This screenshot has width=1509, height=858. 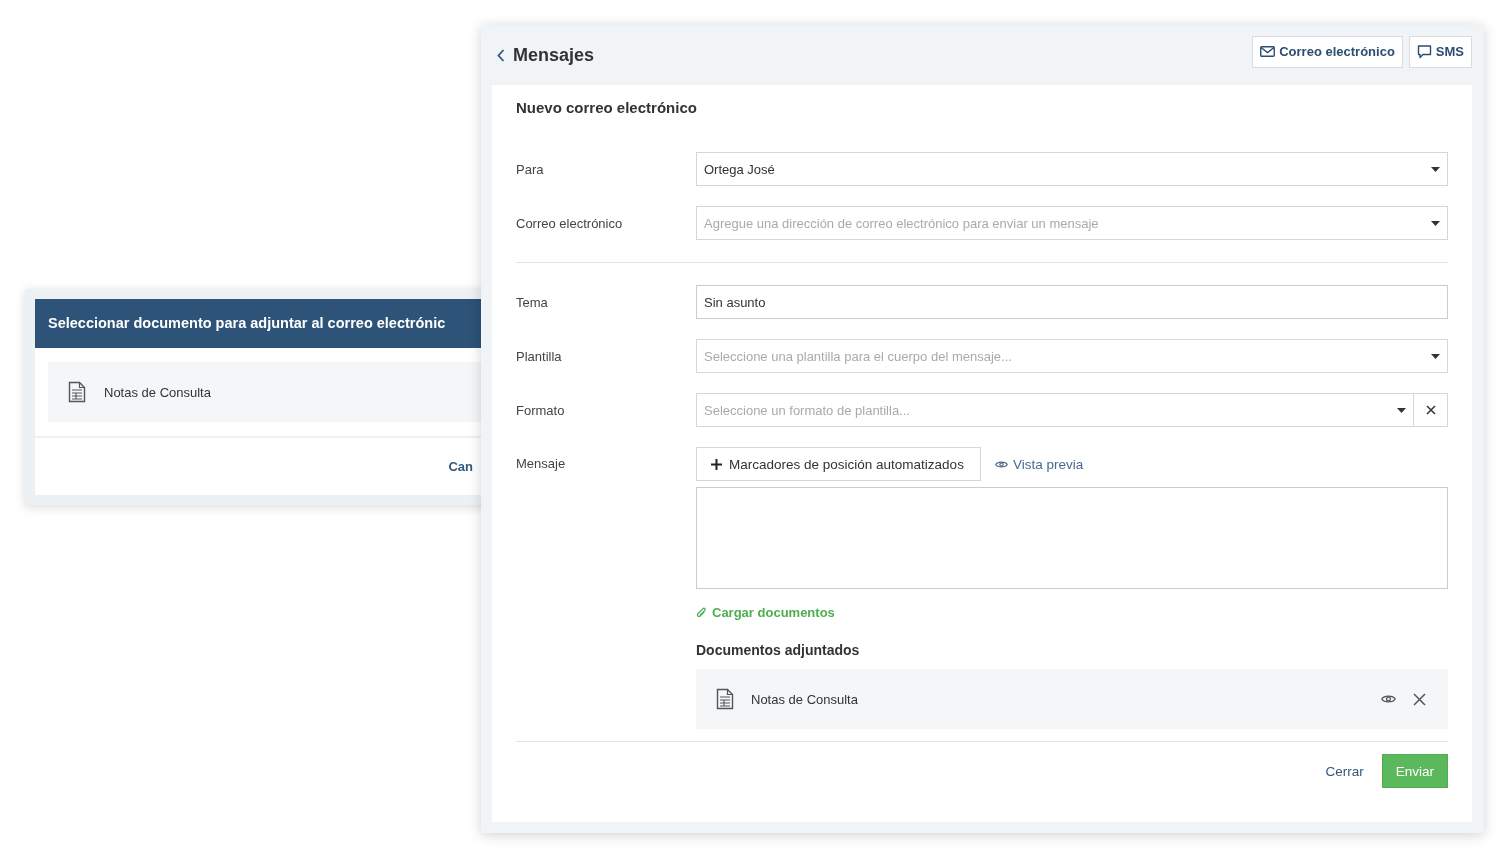 I want to click on field-label: Tema, so click(x=532, y=302).